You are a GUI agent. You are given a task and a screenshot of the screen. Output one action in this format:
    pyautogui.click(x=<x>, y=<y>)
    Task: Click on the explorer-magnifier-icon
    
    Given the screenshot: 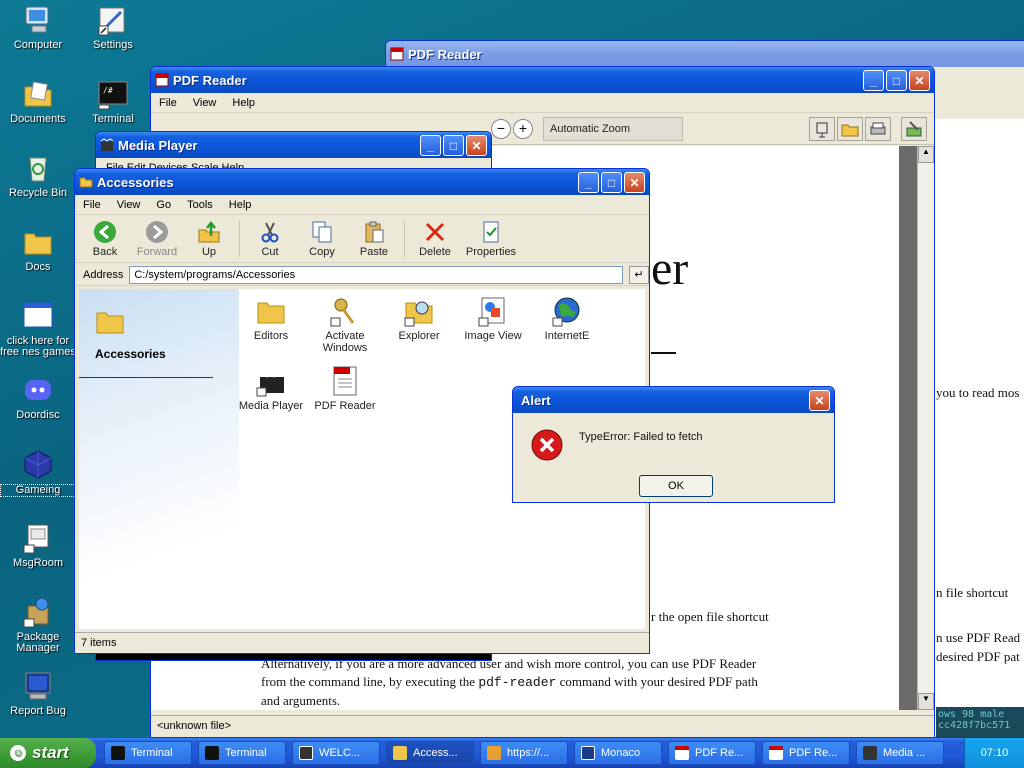 What is the action you would take?
    pyautogui.click(x=419, y=311)
    